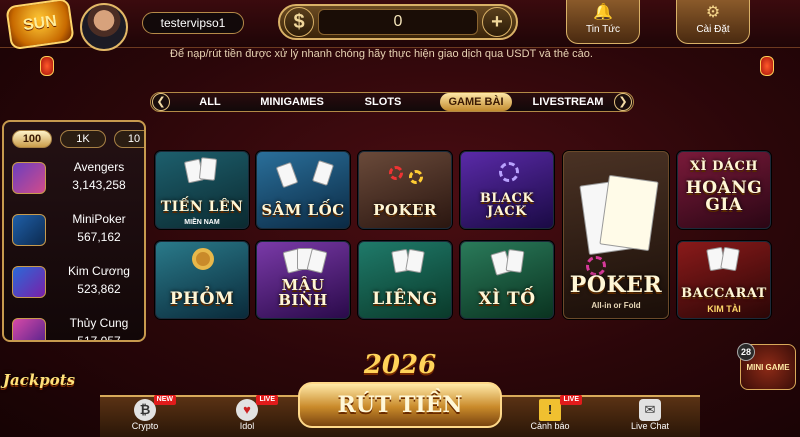 This screenshot has height=437, width=800. Describe the element at coordinates (603, 29) in the screenshot. I see `news-label: Tin Tức` at that location.